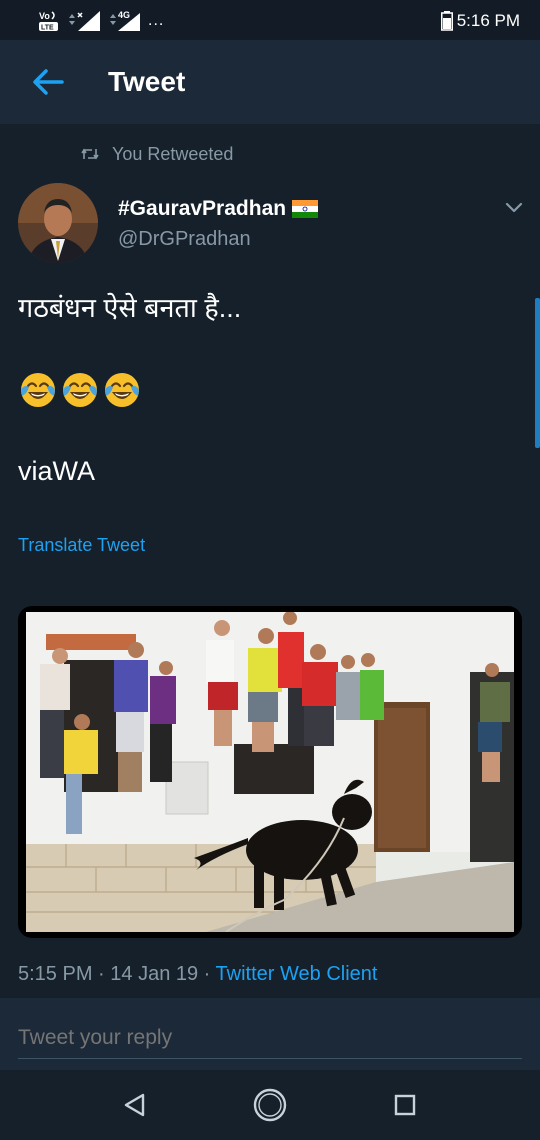 This screenshot has height=1140, width=540. I want to click on tweet-text-line-2: viaWA, so click(57, 471).